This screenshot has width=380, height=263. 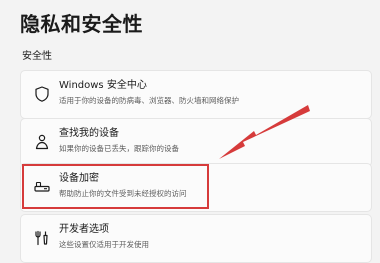 What do you see at coordinates (149, 100) in the screenshot?
I see `setting-description: 适用于你的设备的防病毒、浏览器、防火墙和网络保护` at bounding box center [149, 100].